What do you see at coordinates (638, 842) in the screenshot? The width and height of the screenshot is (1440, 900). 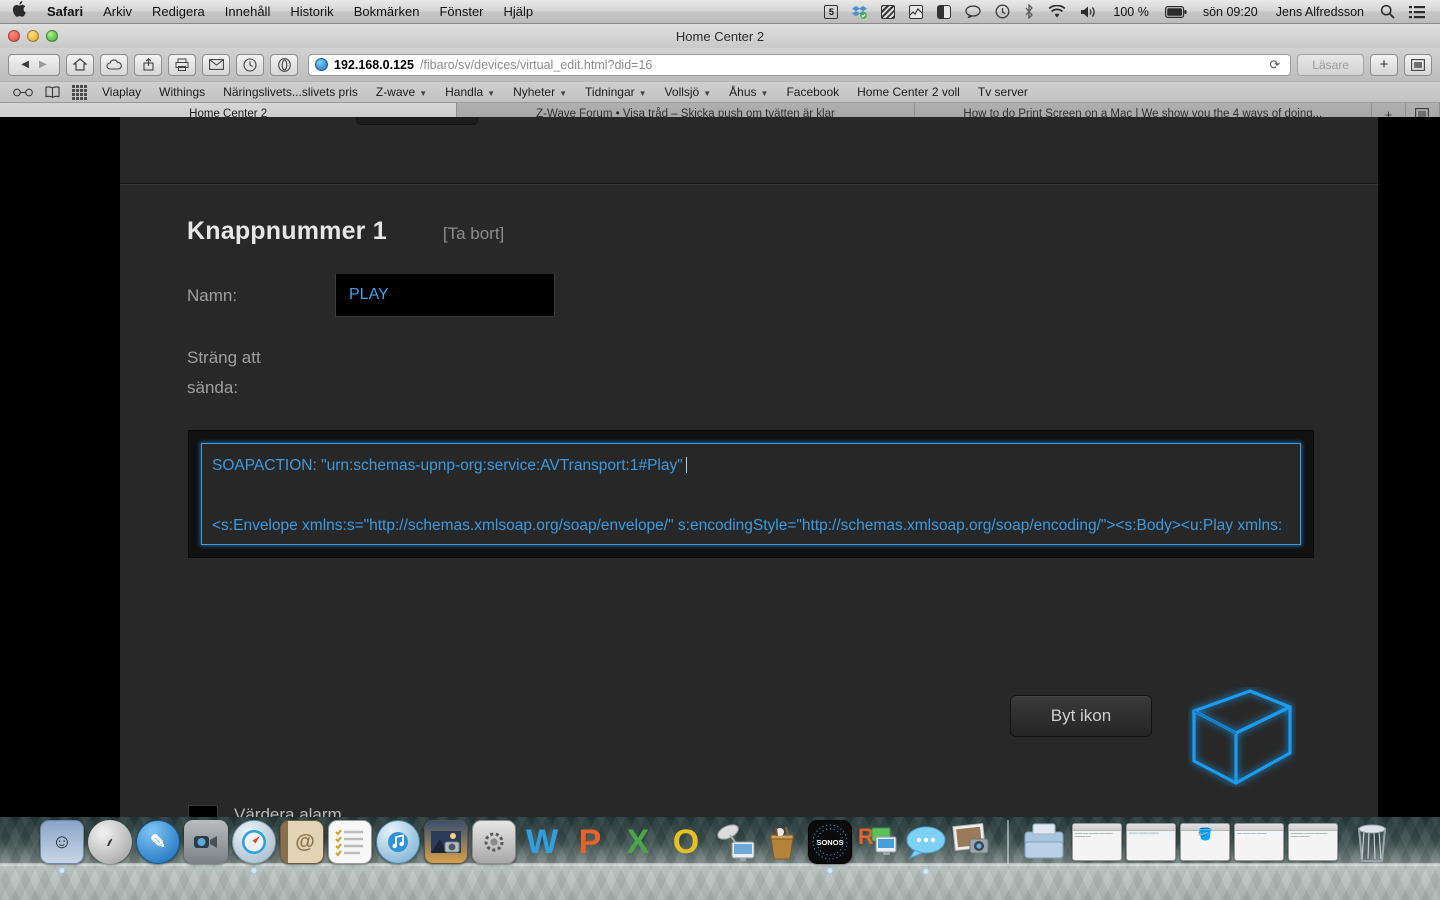 I see `dock-item-microsoft-excel: X` at bounding box center [638, 842].